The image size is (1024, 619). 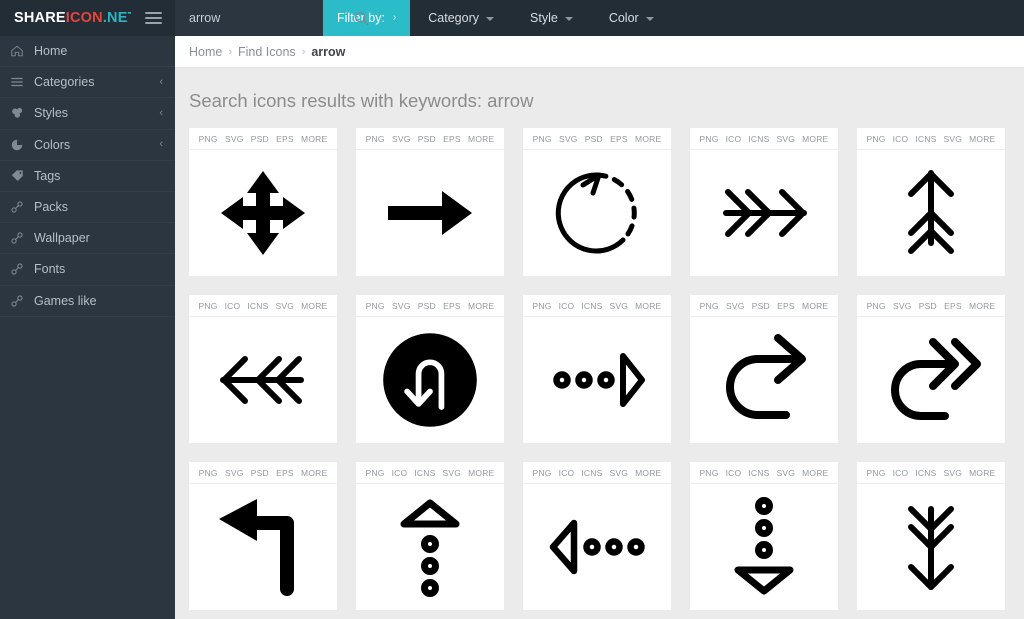 What do you see at coordinates (153, 18) in the screenshot?
I see `menu-toggle-button` at bounding box center [153, 18].